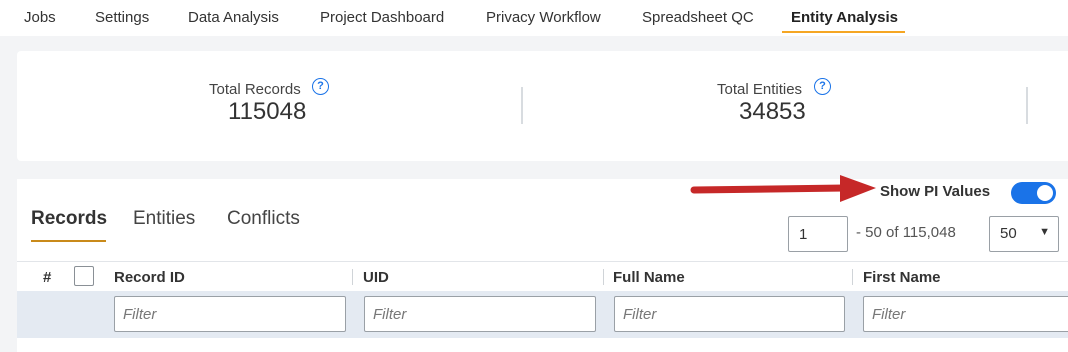  I want to click on total-entities-value: 34853, so click(772, 111).